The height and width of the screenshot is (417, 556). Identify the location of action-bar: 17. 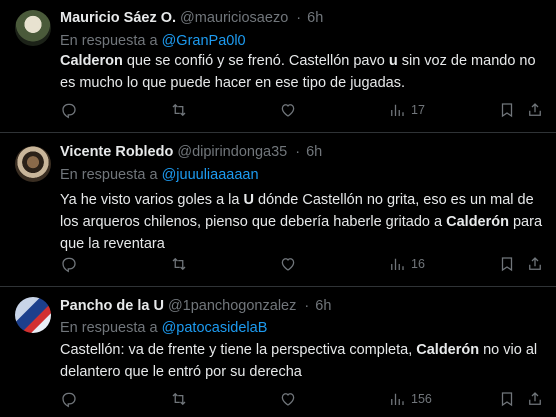
(300, 110).